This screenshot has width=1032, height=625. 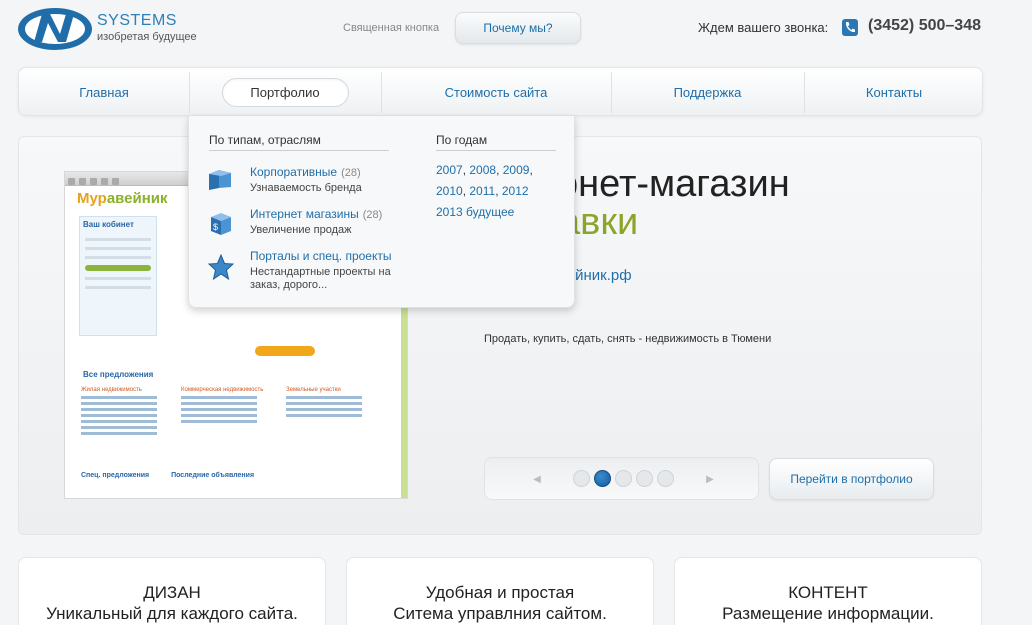 What do you see at coordinates (137, 20) in the screenshot?
I see `brand-name: SYSTEMS` at bounding box center [137, 20].